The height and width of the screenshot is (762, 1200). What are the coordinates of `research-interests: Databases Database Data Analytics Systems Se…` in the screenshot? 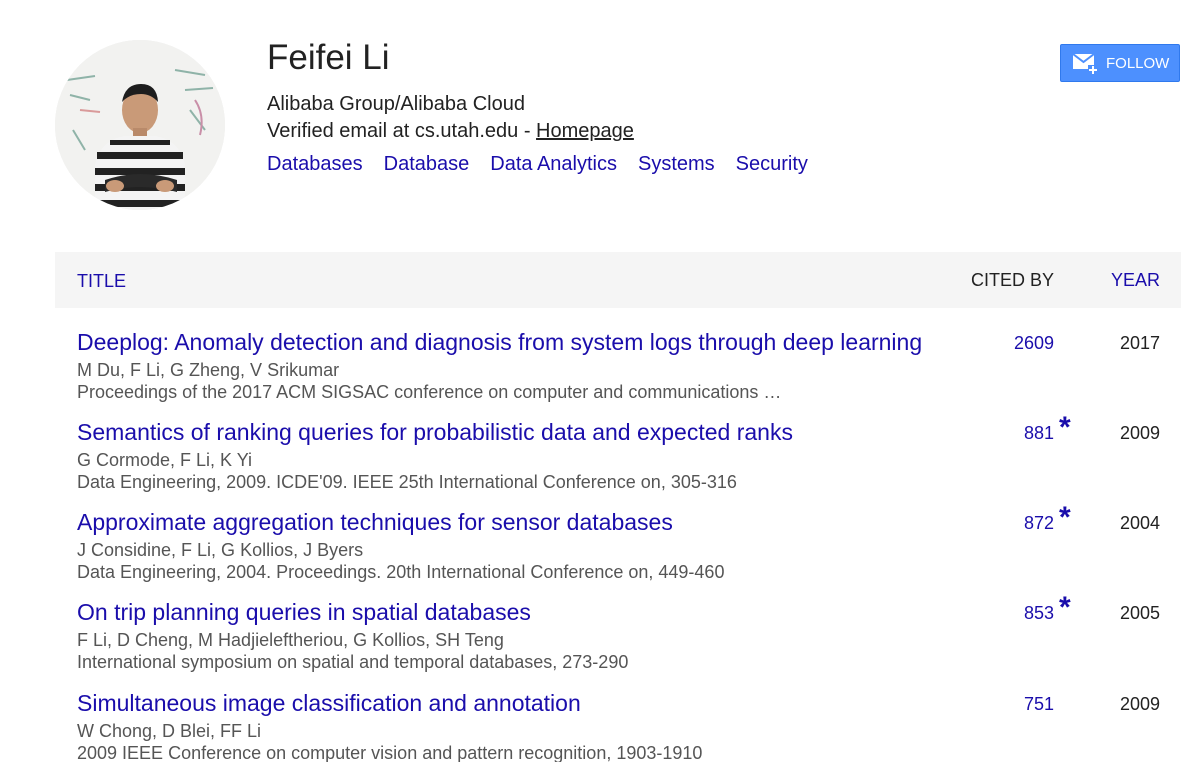 It's located at (548, 164).